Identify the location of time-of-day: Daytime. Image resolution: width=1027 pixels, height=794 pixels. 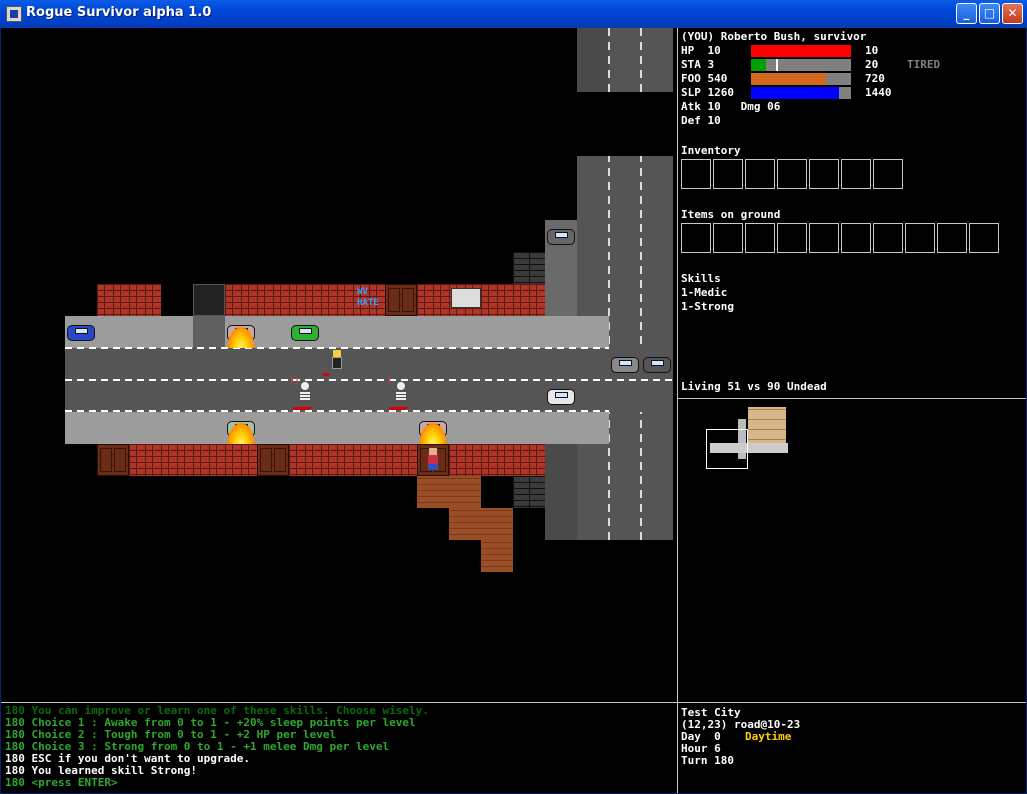
(768, 736).